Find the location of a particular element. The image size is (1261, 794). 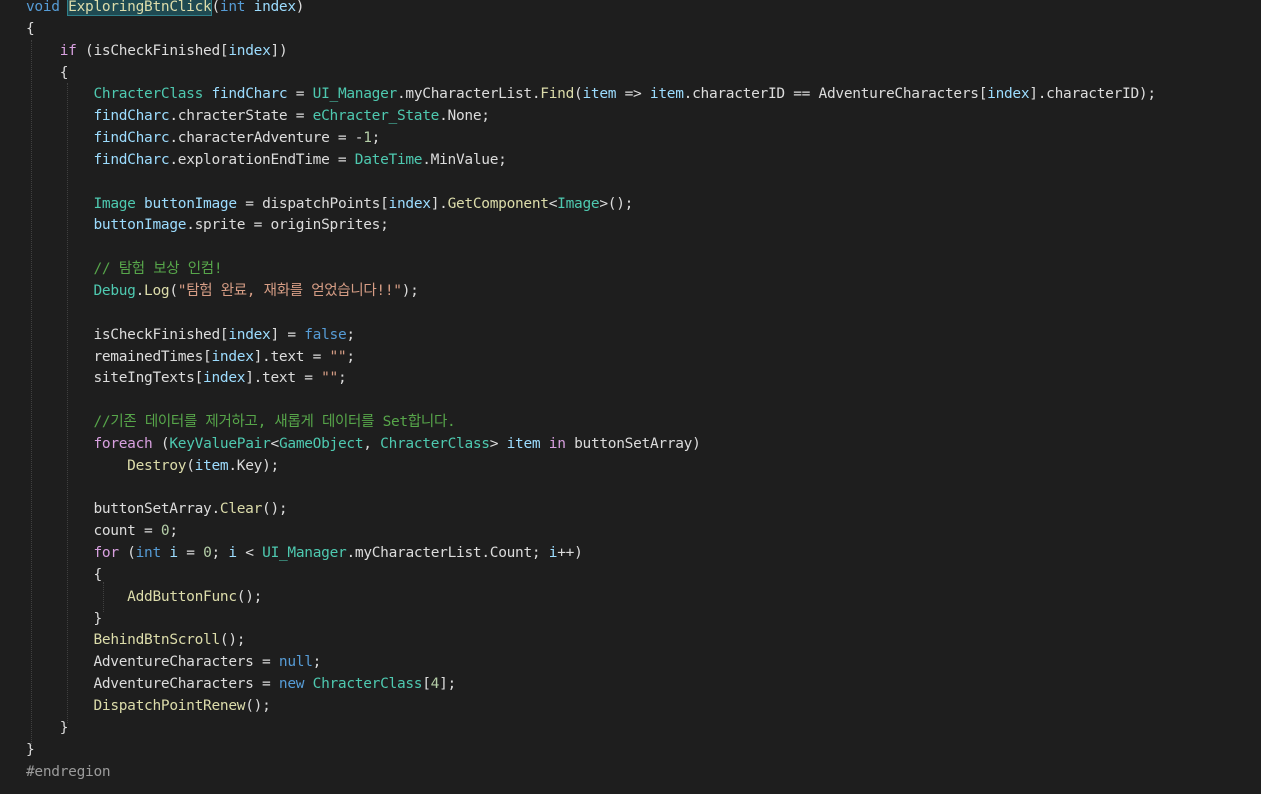

code-line: isCheckFinished[index] = false; is located at coordinates (591, 336).